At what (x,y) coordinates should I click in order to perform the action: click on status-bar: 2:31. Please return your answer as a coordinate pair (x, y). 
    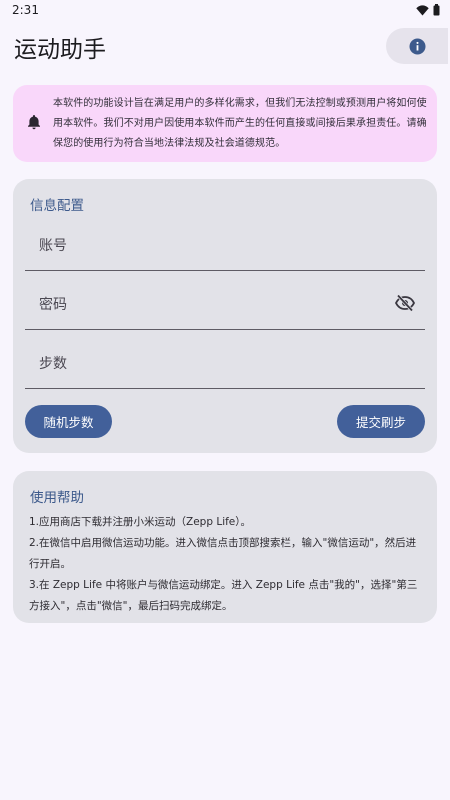
    Looking at the image, I should click on (225, 11).